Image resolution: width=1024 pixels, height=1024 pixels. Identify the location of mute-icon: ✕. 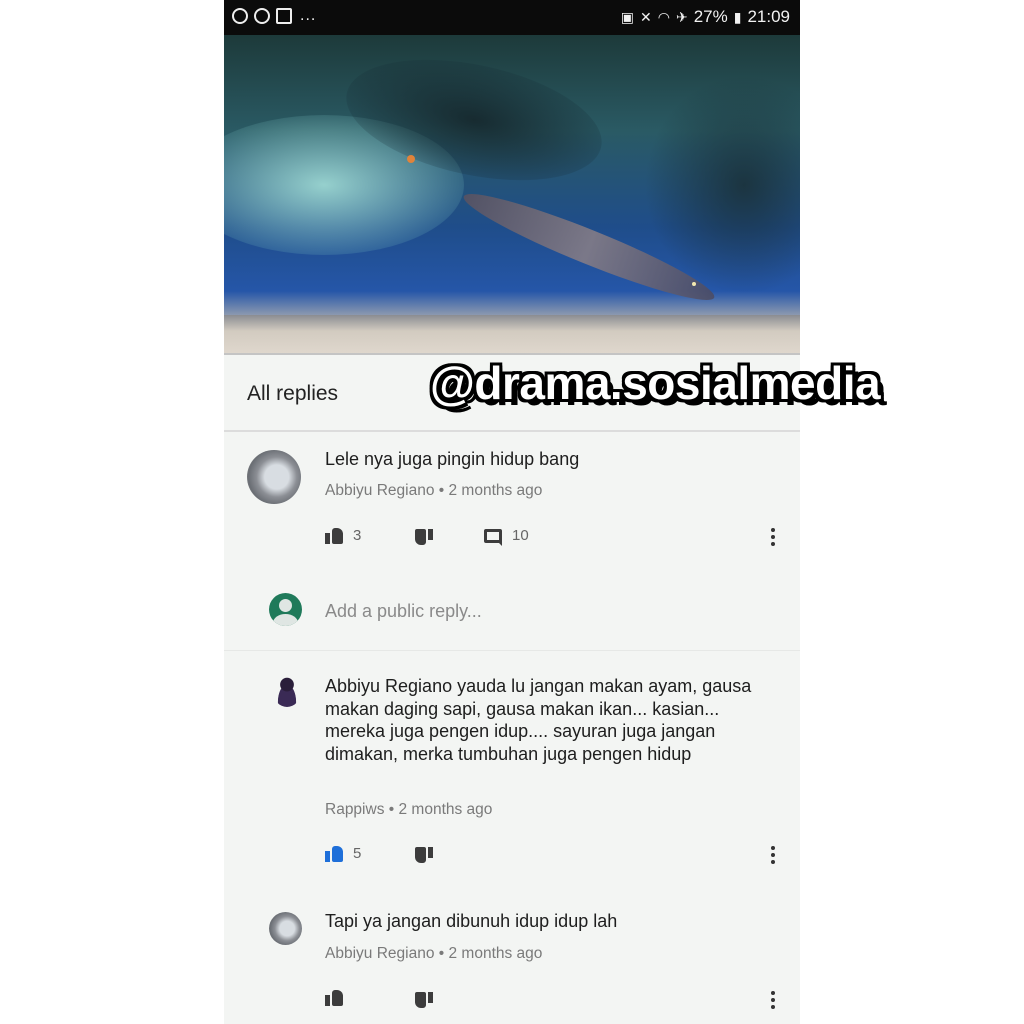
(646, 16).